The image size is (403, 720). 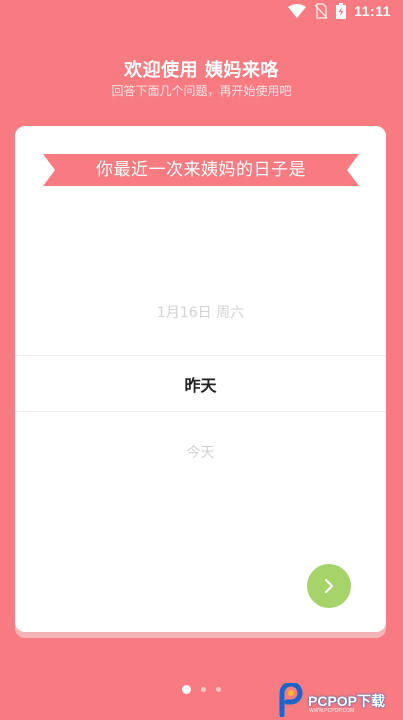 I want to click on question-text: 你最近一次来姨妈的日子是, so click(x=201, y=170).